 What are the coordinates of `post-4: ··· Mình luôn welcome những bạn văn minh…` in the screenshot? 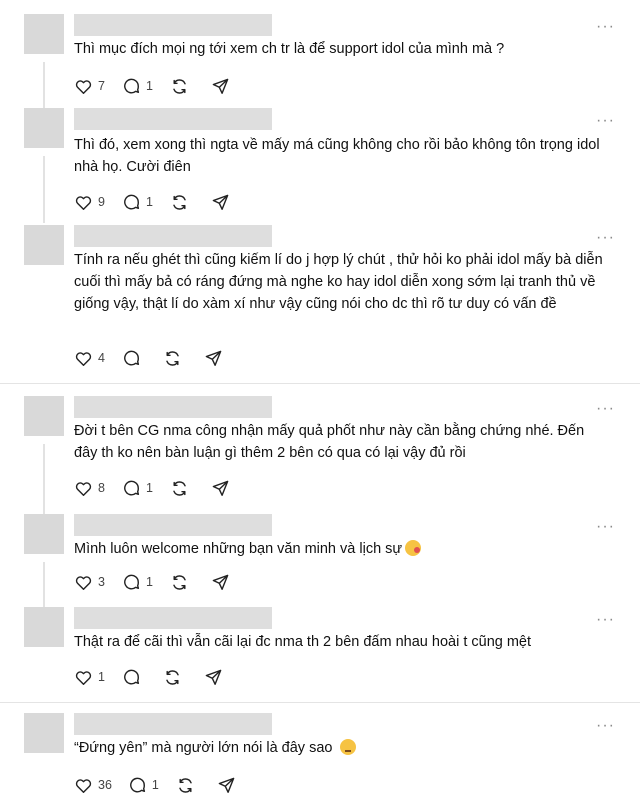 It's located at (320, 561).